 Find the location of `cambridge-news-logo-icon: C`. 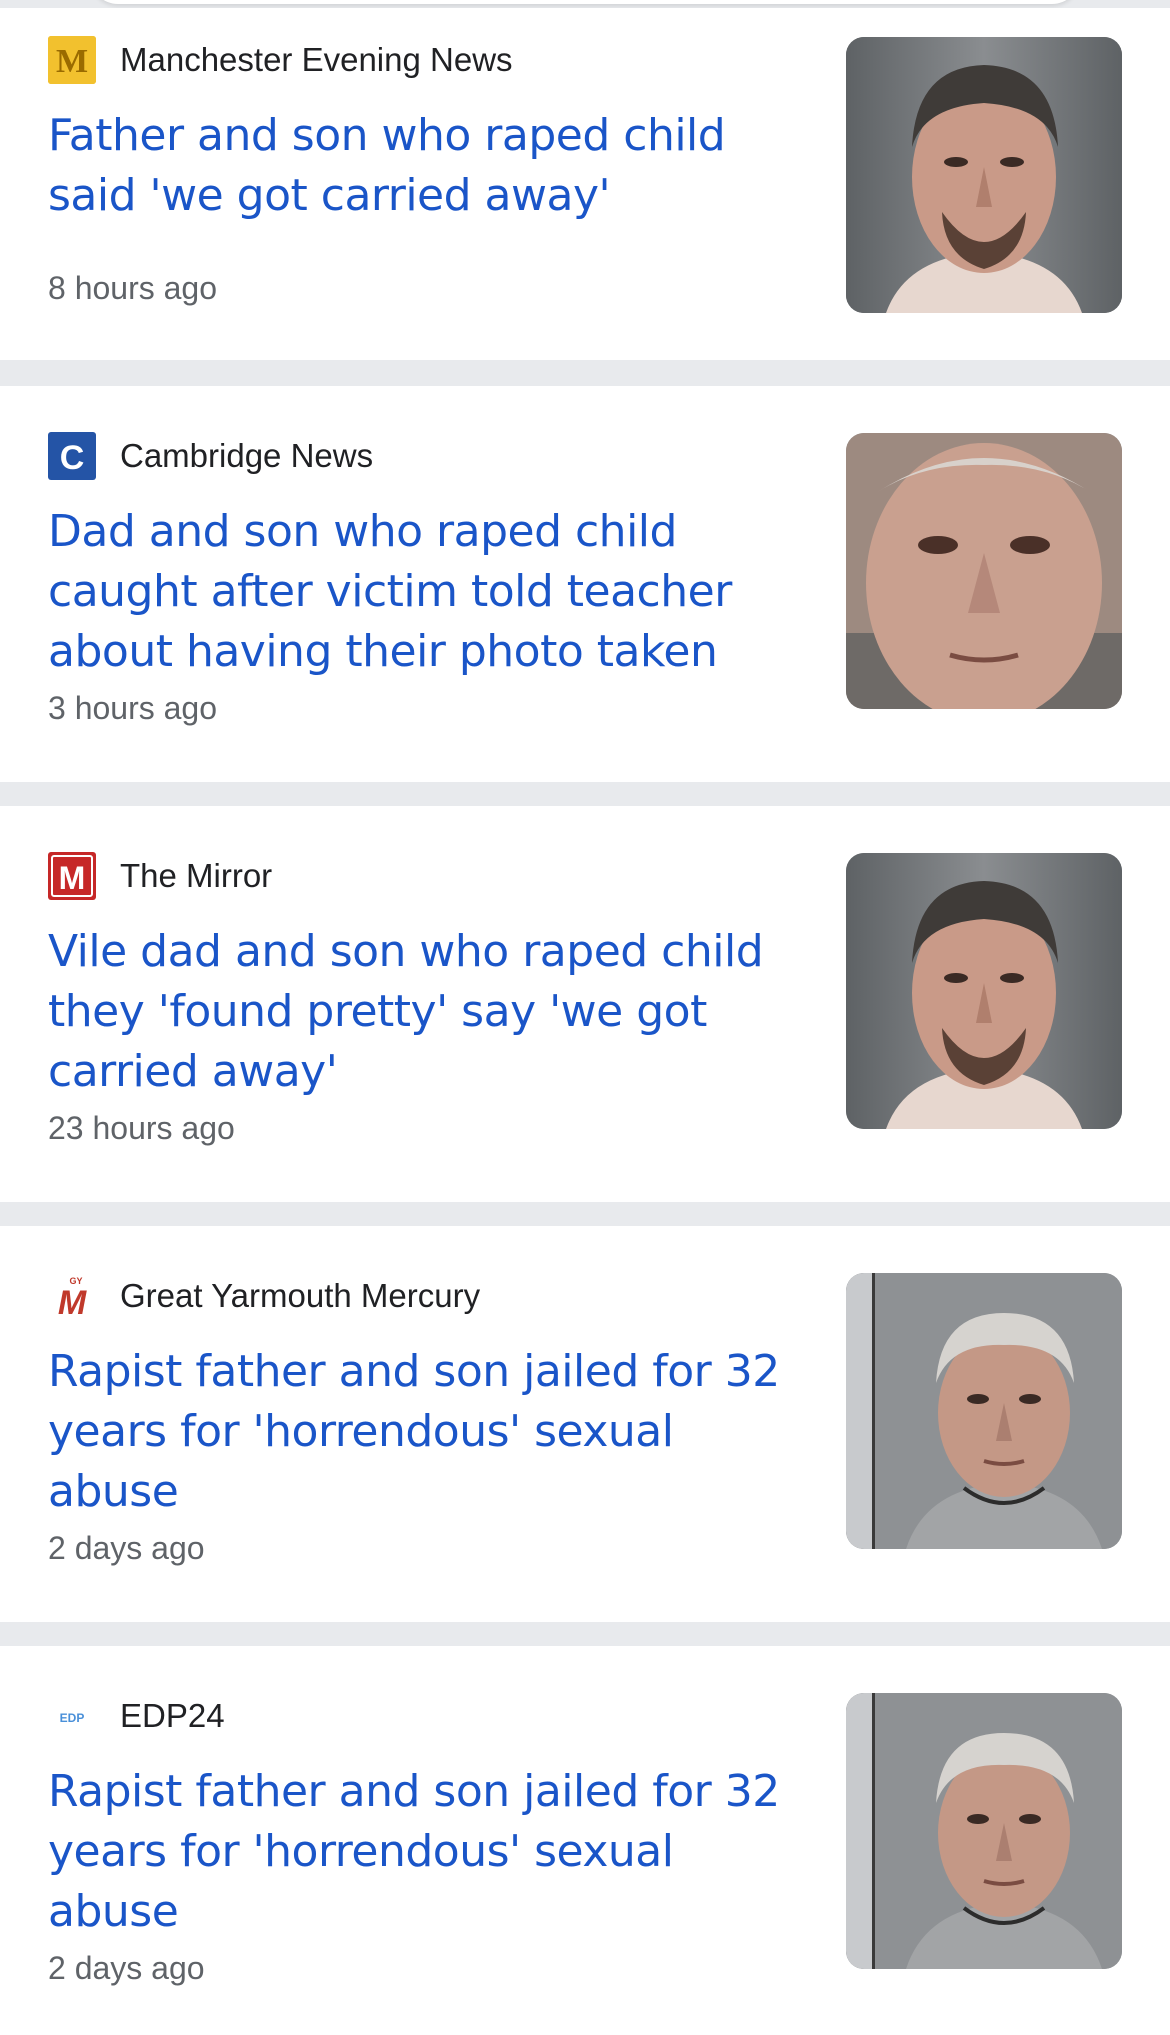

cambridge-news-logo-icon: C is located at coordinates (72, 456).